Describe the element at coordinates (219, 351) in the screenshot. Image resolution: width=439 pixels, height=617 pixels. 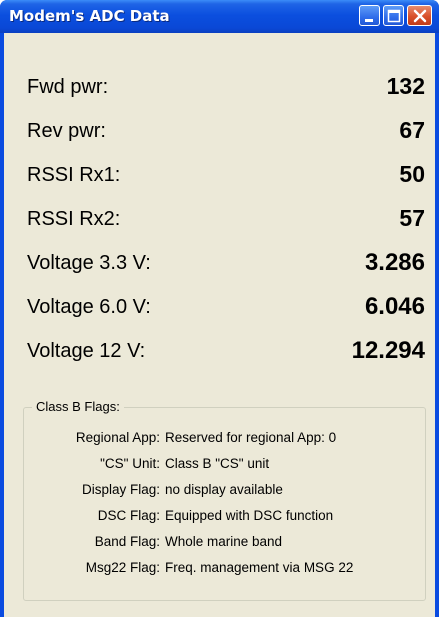
I see `voltage-12v-row: Voltage 12 V: 12.294` at that location.